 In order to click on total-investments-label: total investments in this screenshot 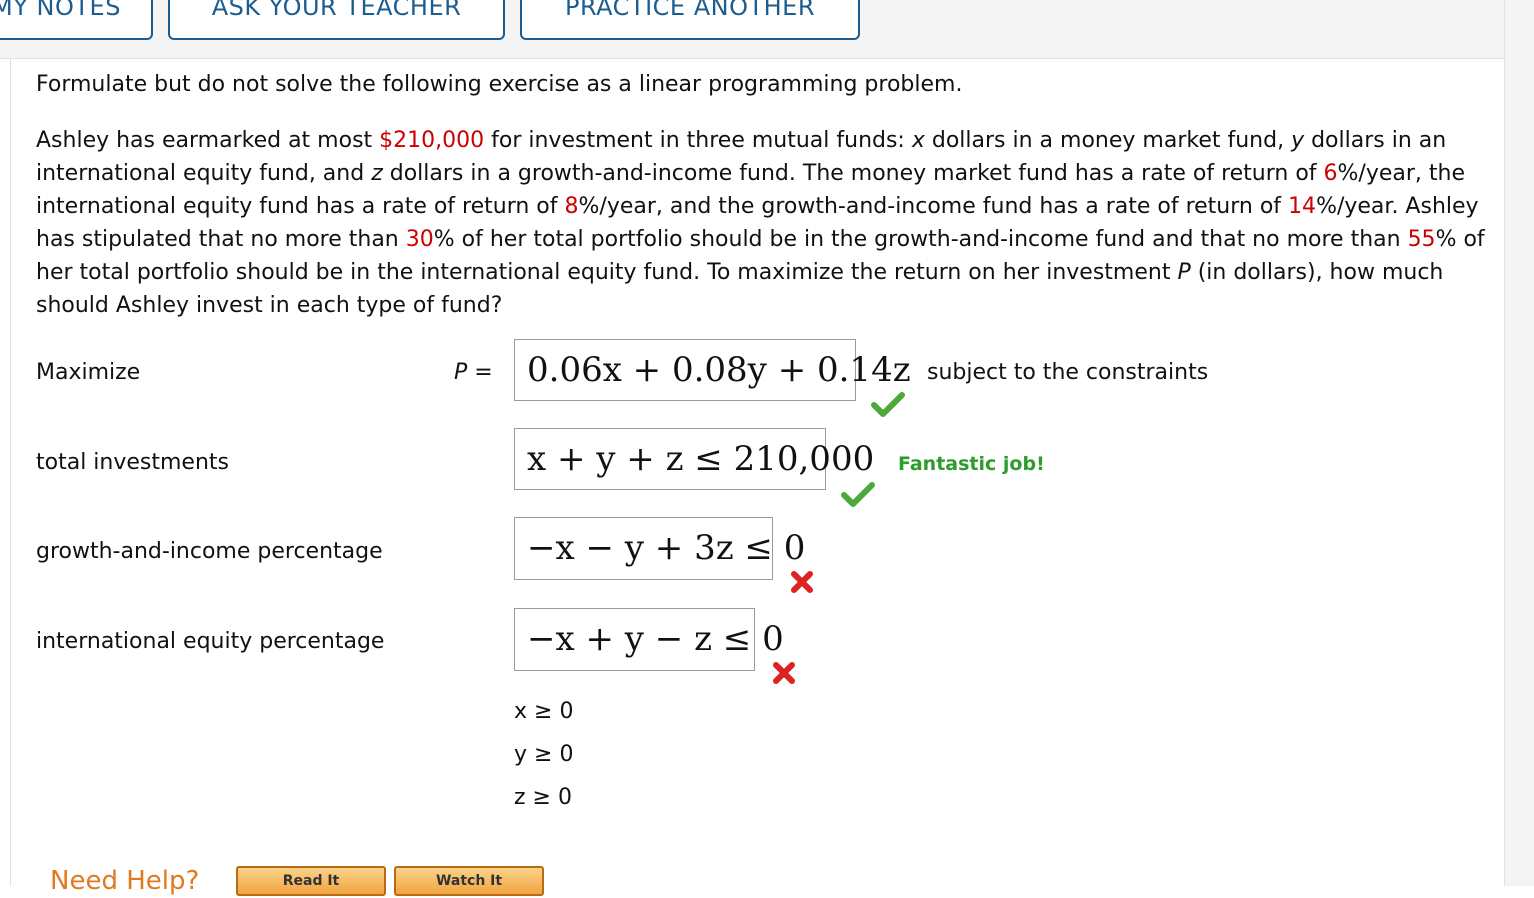, I will do `click(132, 462)`.